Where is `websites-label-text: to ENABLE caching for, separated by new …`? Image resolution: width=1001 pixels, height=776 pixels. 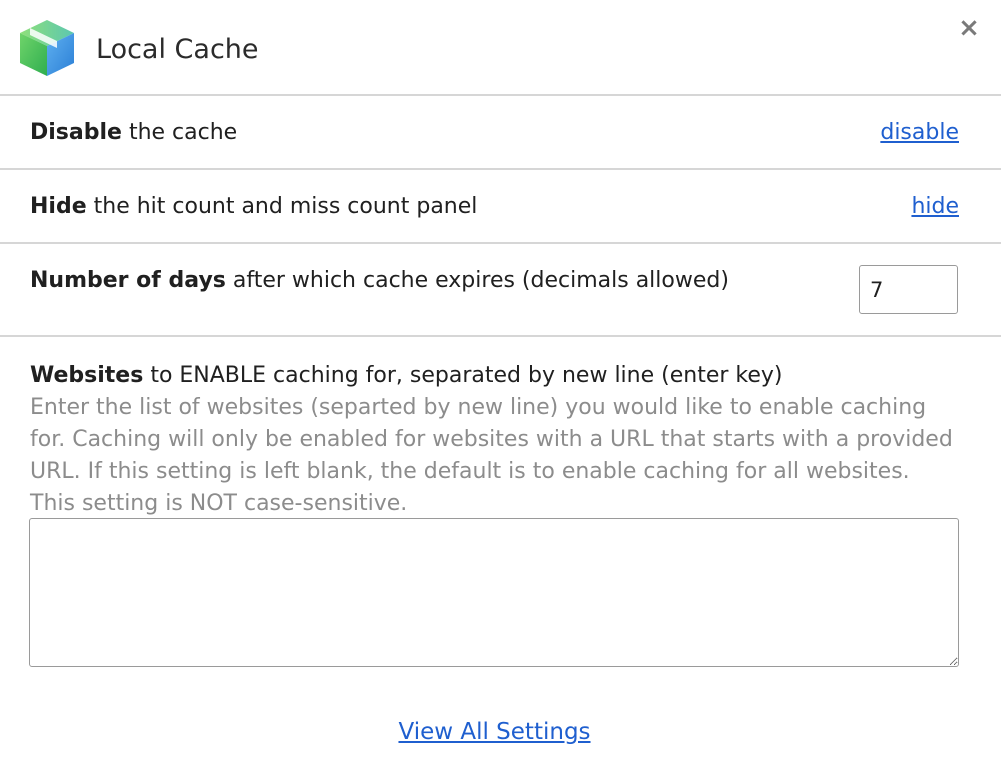 websites-label-text: to ENABLE caching for, separated by new … is located at coordinates (463, 375).